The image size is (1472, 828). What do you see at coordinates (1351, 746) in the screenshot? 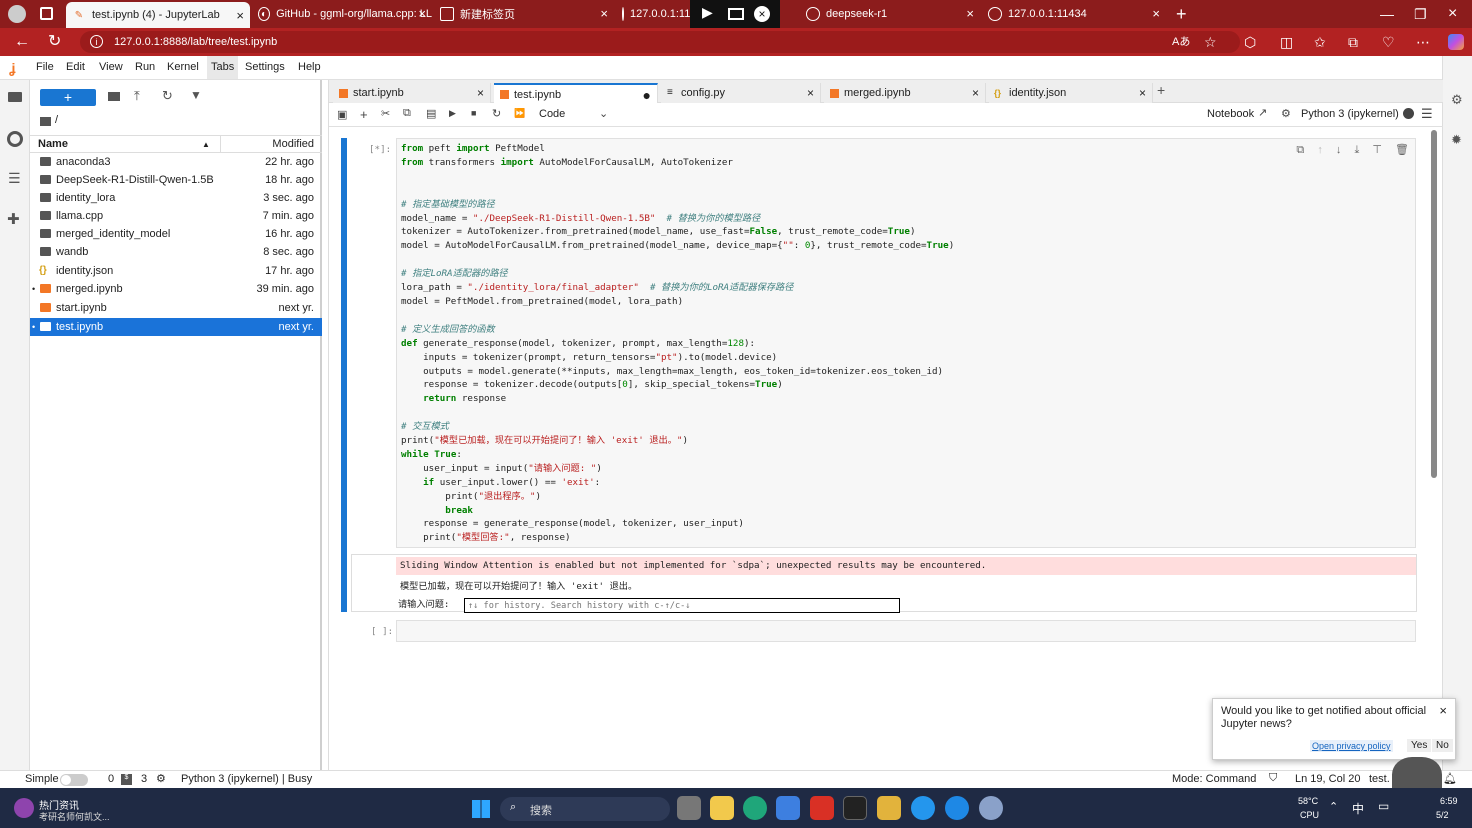
I see `privacy-policy-link: Open privacy policy` at bounding box center [1351, 746].